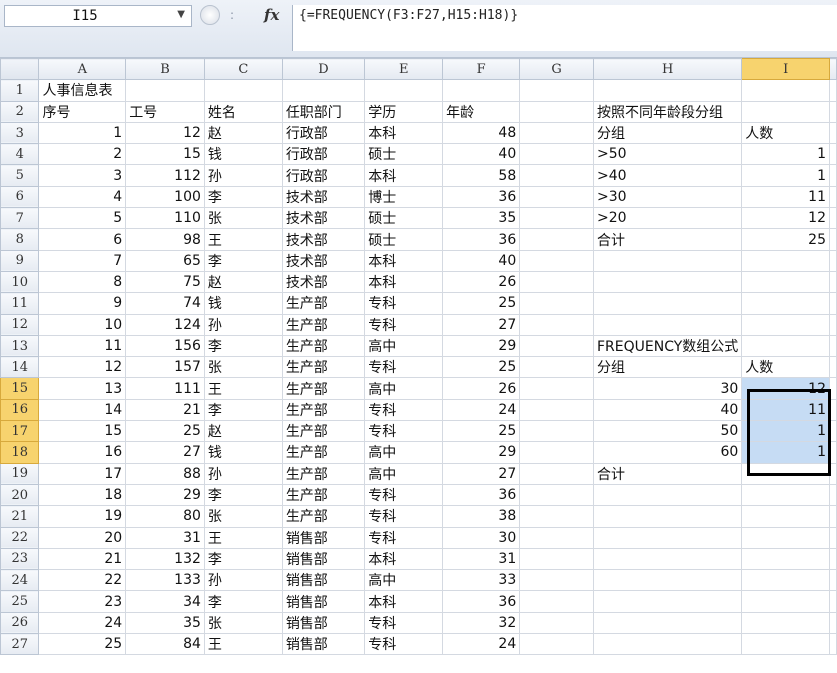  I want to click on cell-a13: 11, so click(82, 346).